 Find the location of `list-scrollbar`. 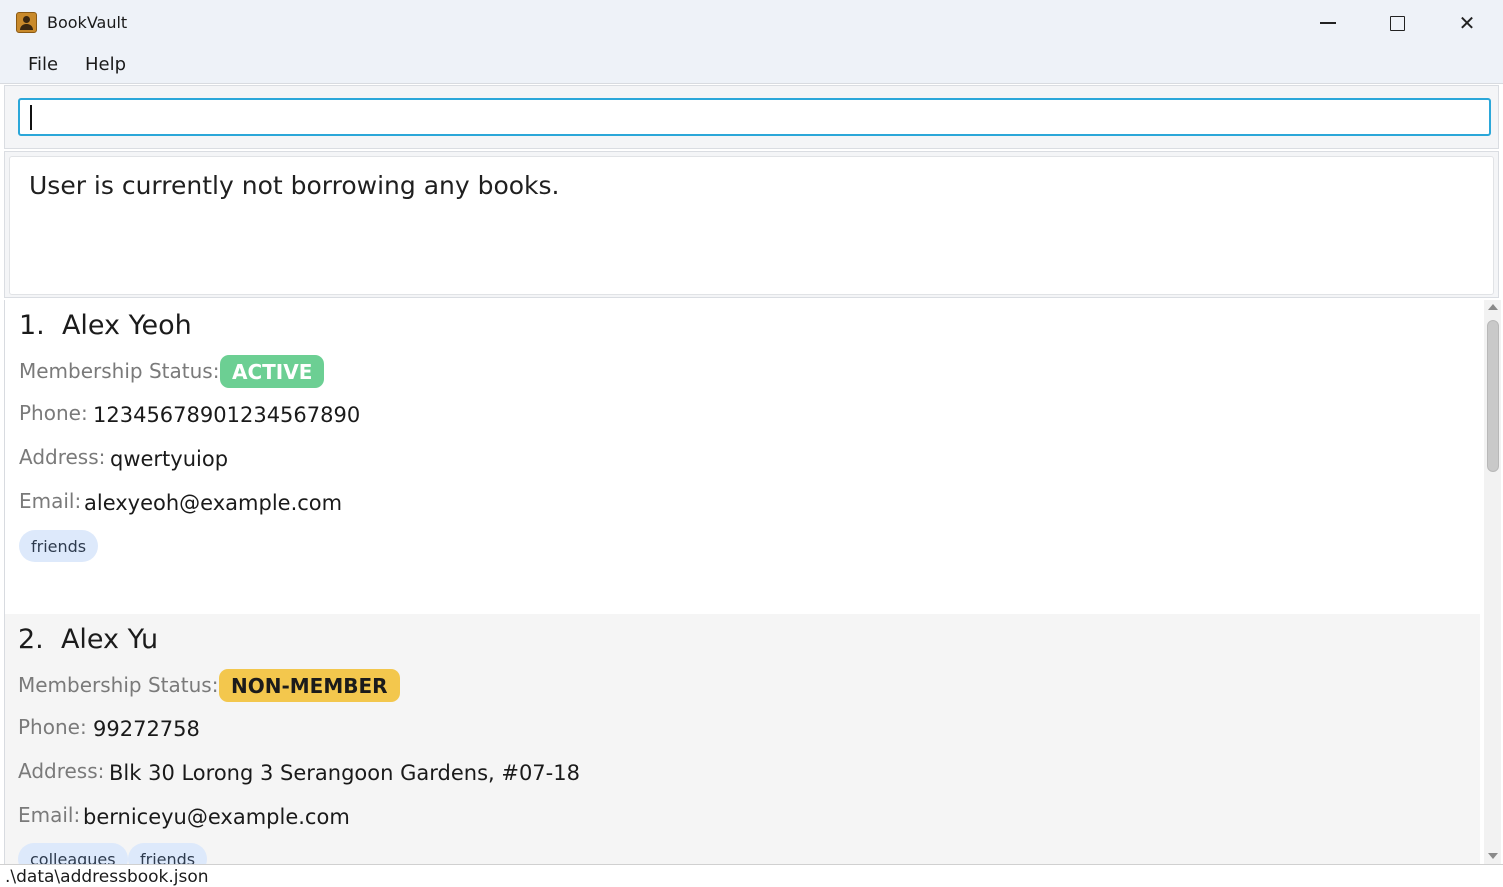

list-scrollbar is located at coordinates (1492, 582).